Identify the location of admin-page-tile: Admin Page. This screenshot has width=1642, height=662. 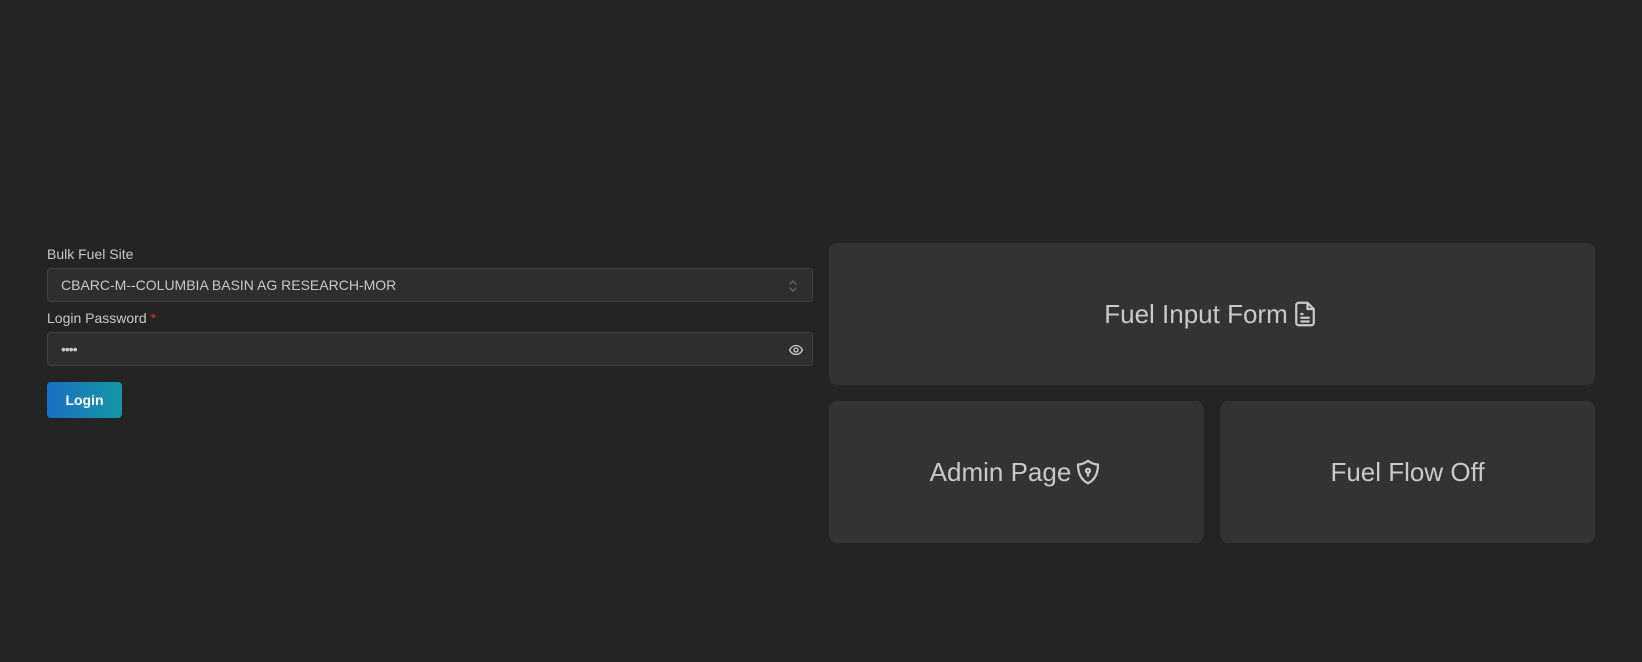
(1016, 472).